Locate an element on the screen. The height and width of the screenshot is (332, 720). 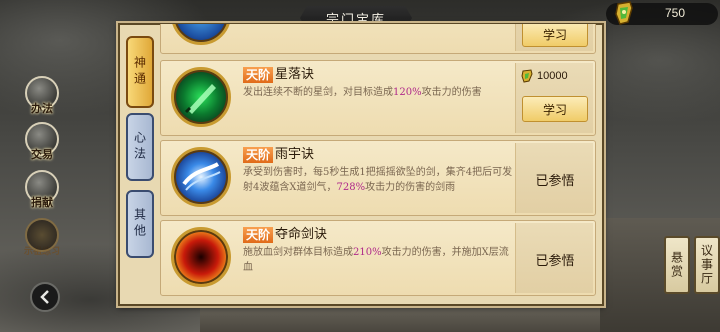
nav-trade-button: 交易 is located at coordinates (42, 146).